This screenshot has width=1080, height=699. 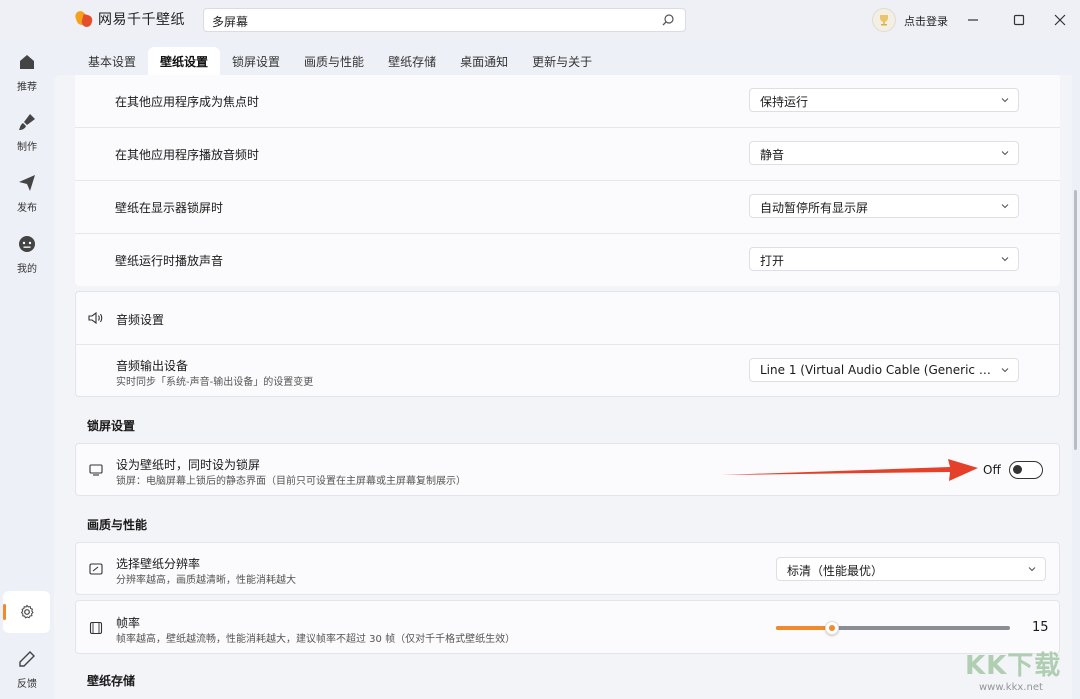 What do you see at coordinates (1011, 687) in the screenshot?
I see `watermark-url: www.kkx.net` at bounding box center [1011, 687].